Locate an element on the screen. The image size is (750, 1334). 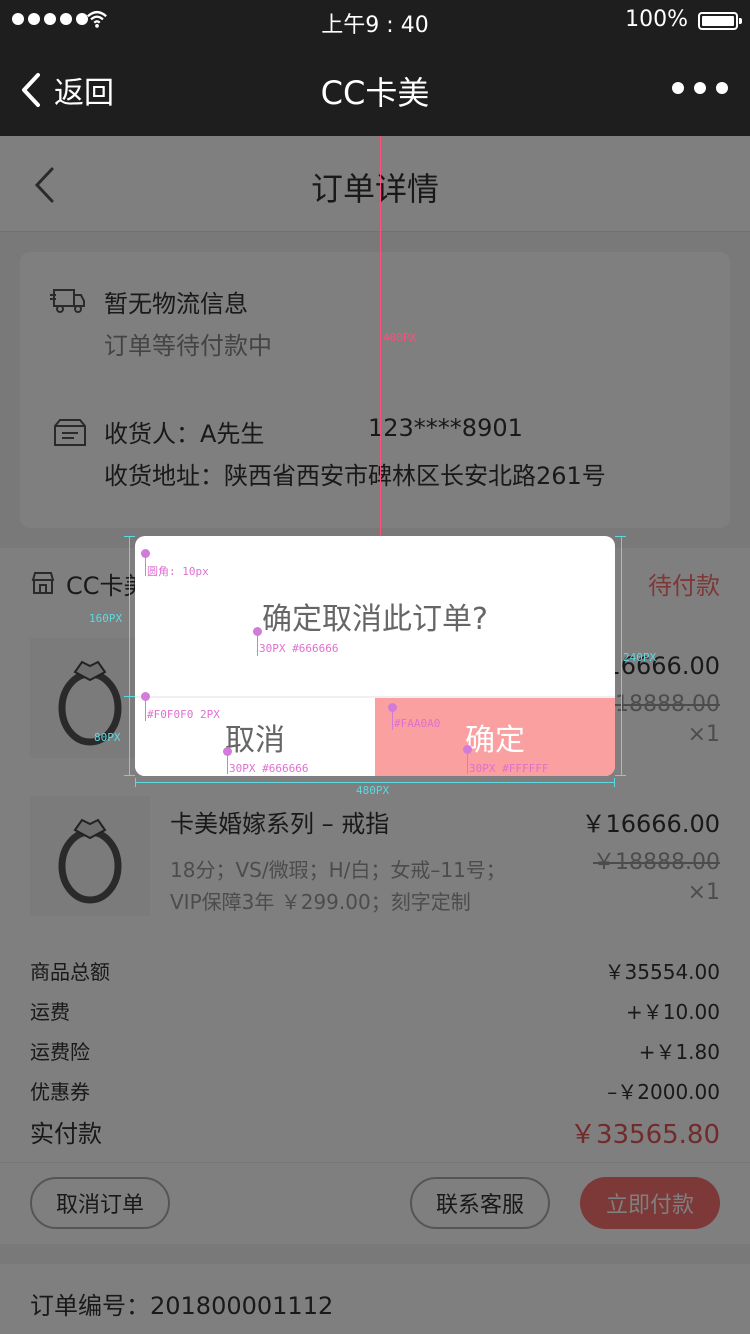
annotation-dialog-width: 480PX is located at coordinates (373, 790).